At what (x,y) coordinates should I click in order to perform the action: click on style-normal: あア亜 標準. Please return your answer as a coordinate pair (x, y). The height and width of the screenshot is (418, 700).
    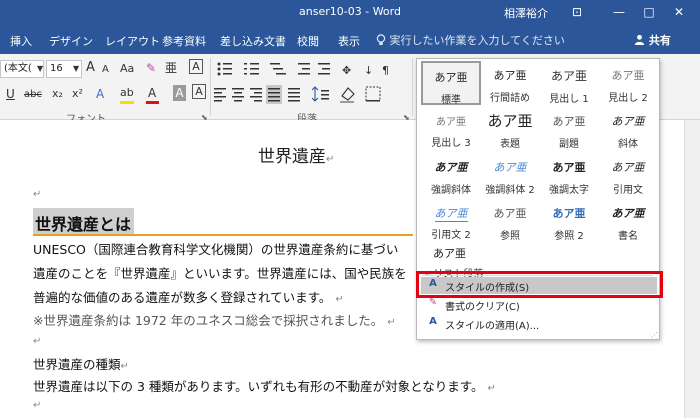
    Looking at the image, I should click on (451, 83).